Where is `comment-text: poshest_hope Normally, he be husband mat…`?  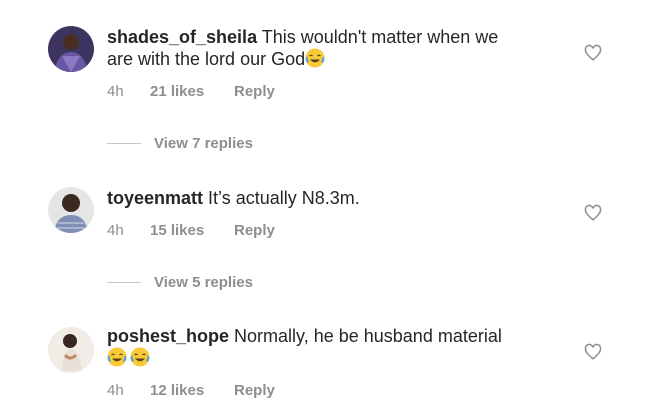
comment-text: poshest_hope Normally, he be husband mat… is located at coordinates (329, 347).